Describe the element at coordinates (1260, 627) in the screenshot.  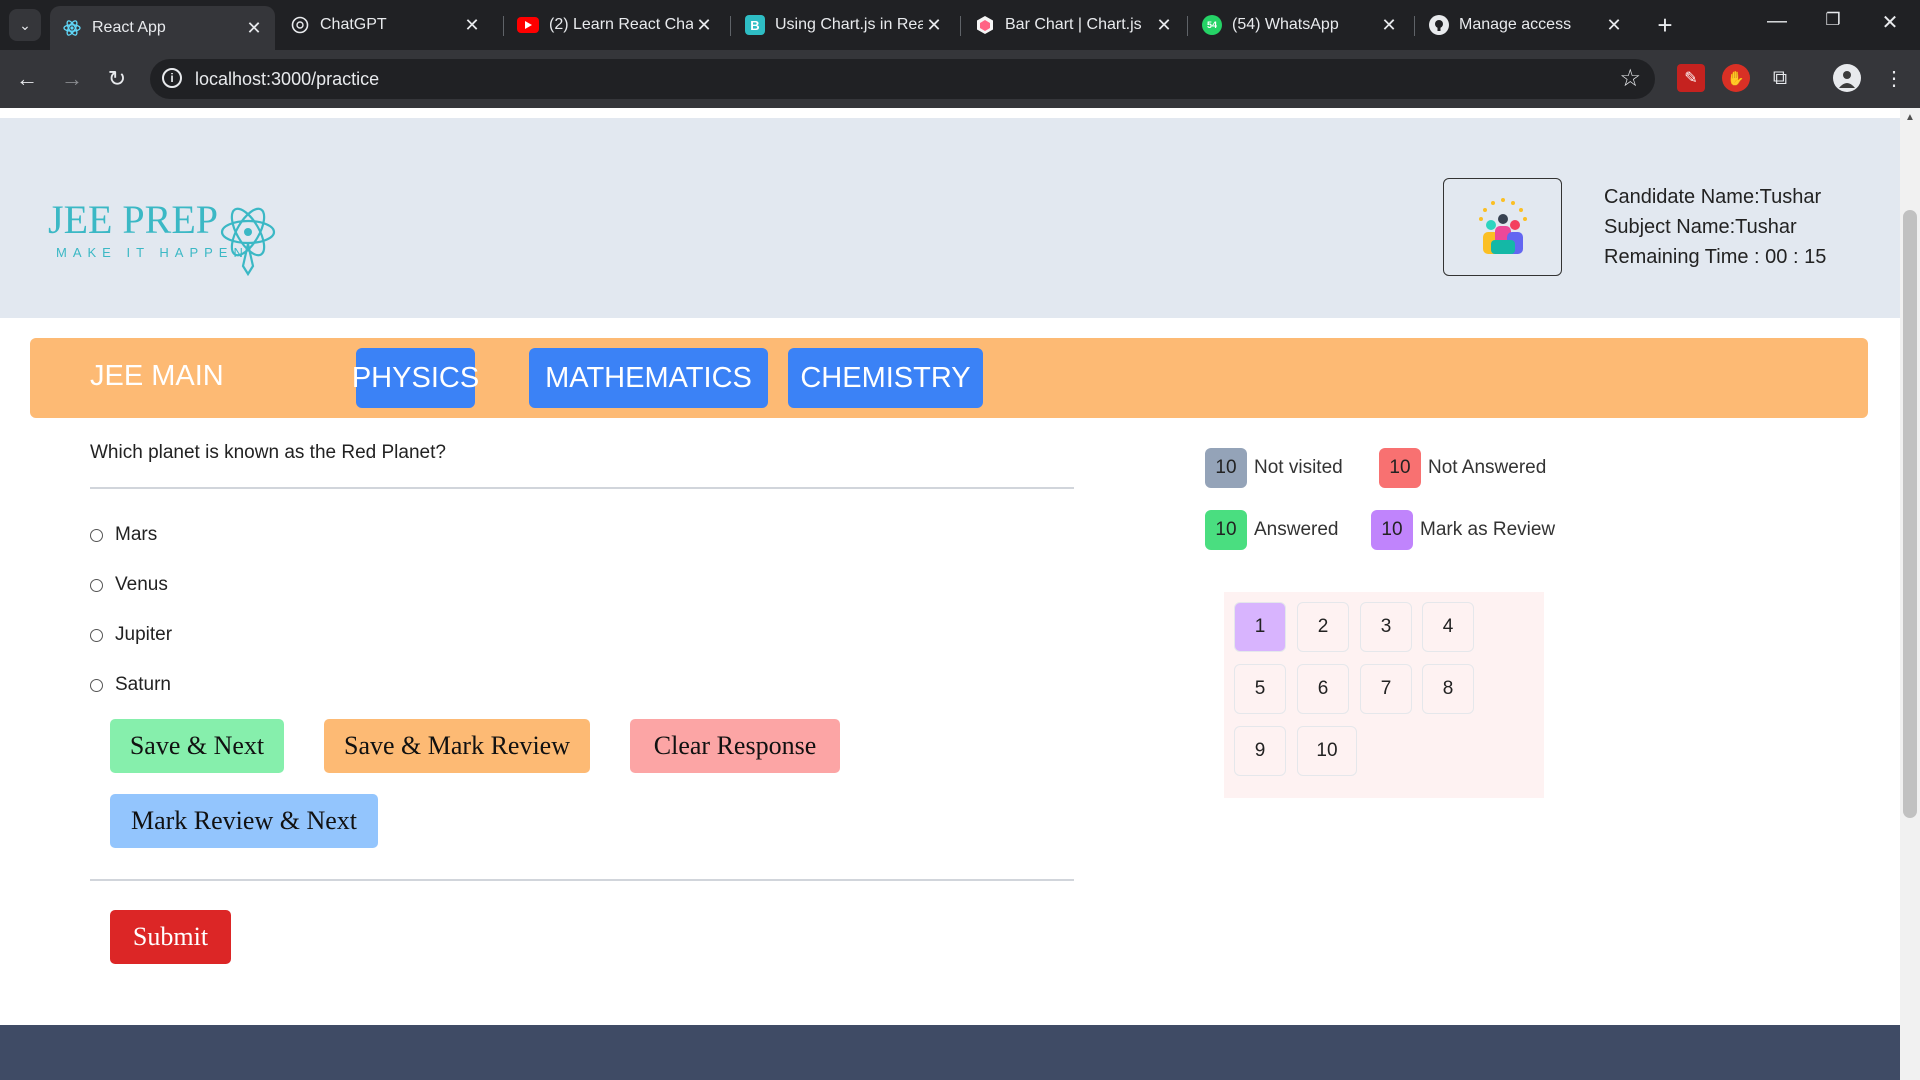
I see `question-button-1: 1` at that location.